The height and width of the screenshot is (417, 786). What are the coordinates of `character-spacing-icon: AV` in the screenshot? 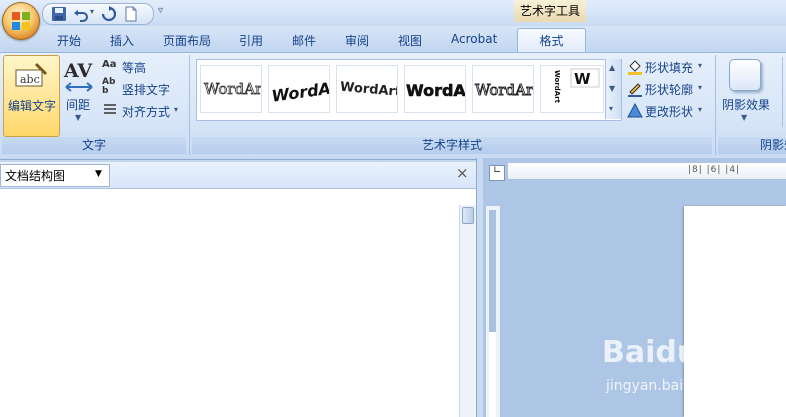 It's located at (78, 76).